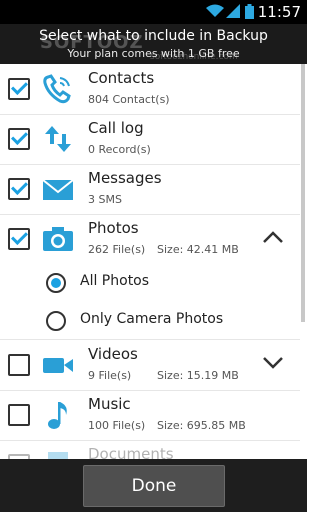 This screenshot has width=320, height=512. Describe the element at coordinates (153, 12) in the screenshot. I see `status-bar: 11:57` at that location.